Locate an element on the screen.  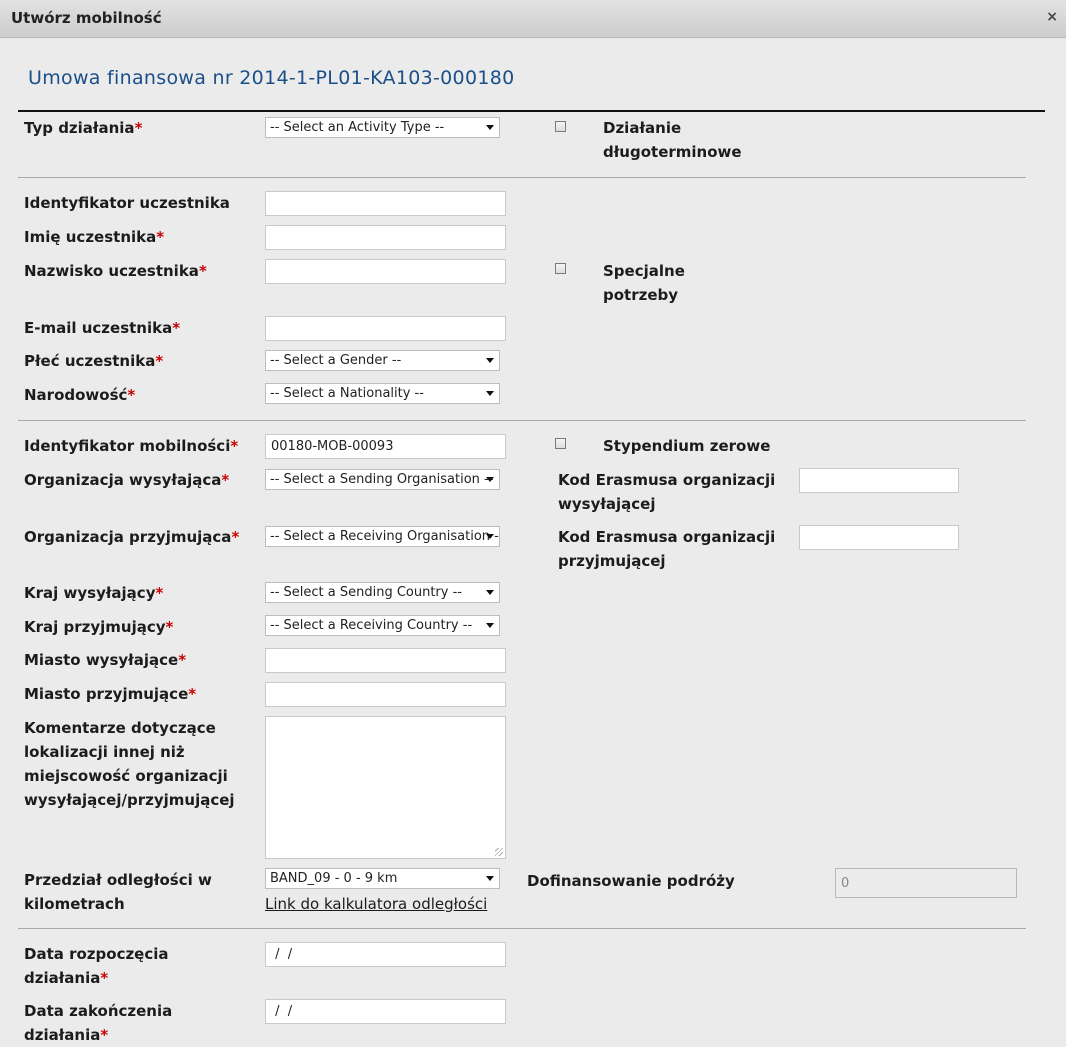
lastname-label: Nazwisko uczestnika* is located at coordinates (115, 271).